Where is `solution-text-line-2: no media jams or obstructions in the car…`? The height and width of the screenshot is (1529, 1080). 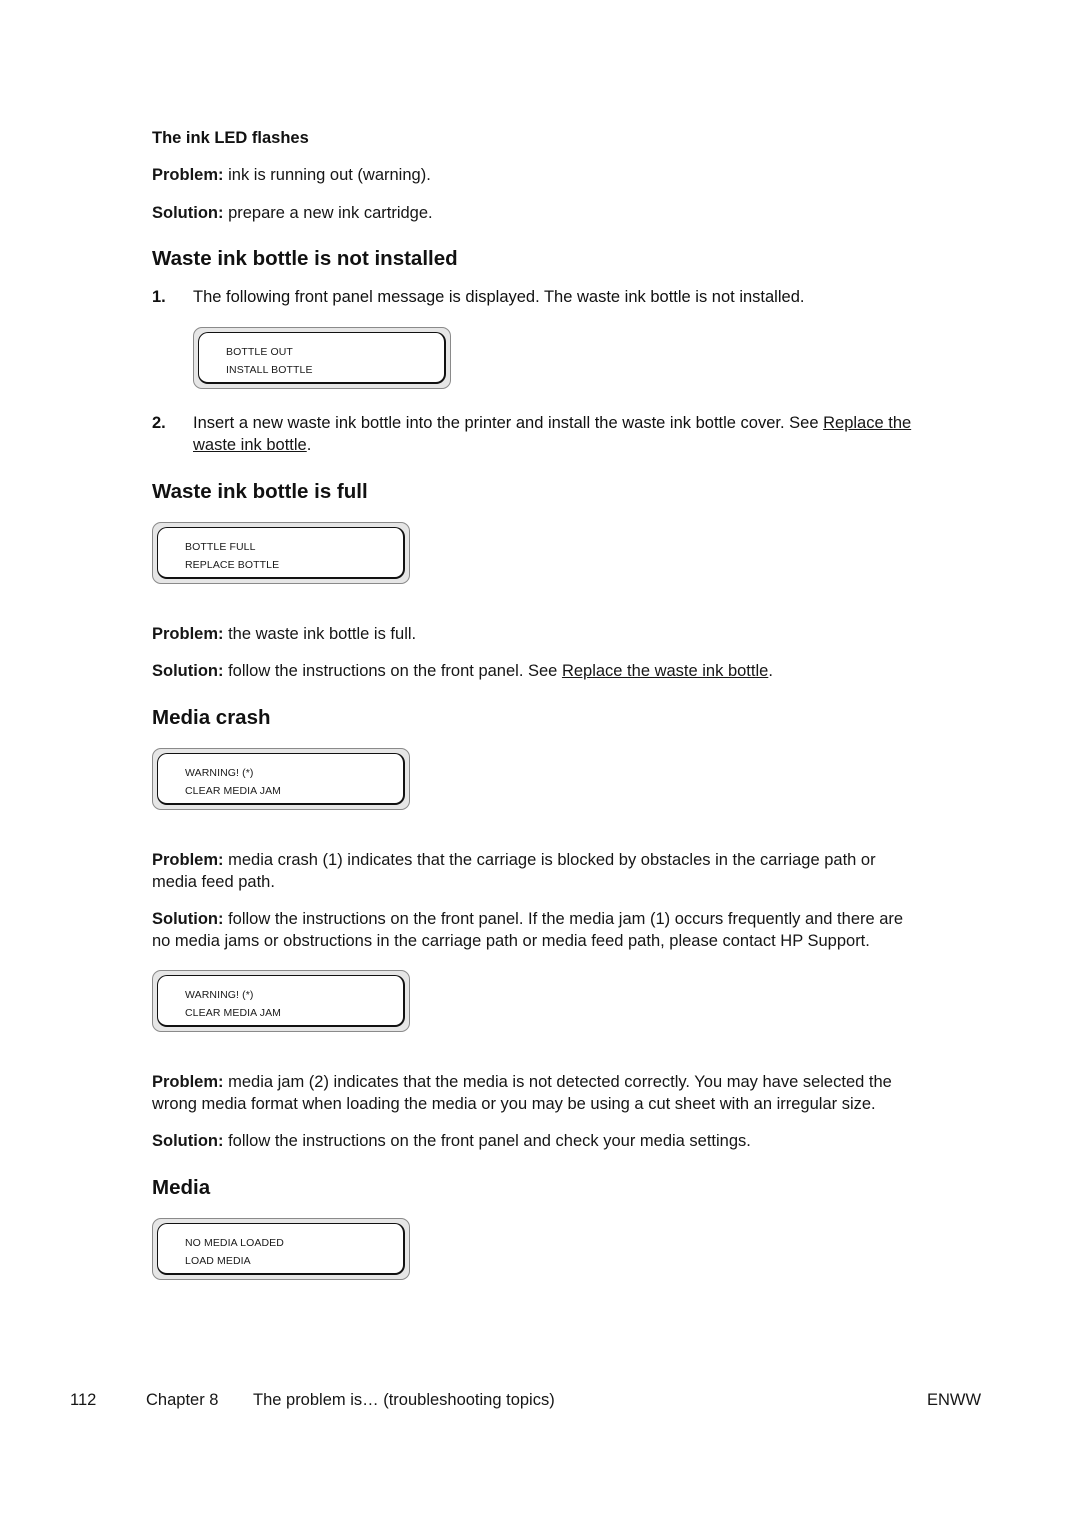 solution-text-line-2: no media jams or obstructions in the car… is located at coordinates (511, 941).